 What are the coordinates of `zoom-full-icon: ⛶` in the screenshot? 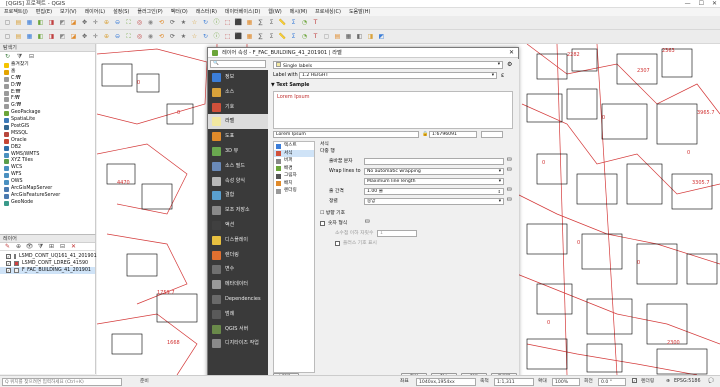 It's located at (128, 22).